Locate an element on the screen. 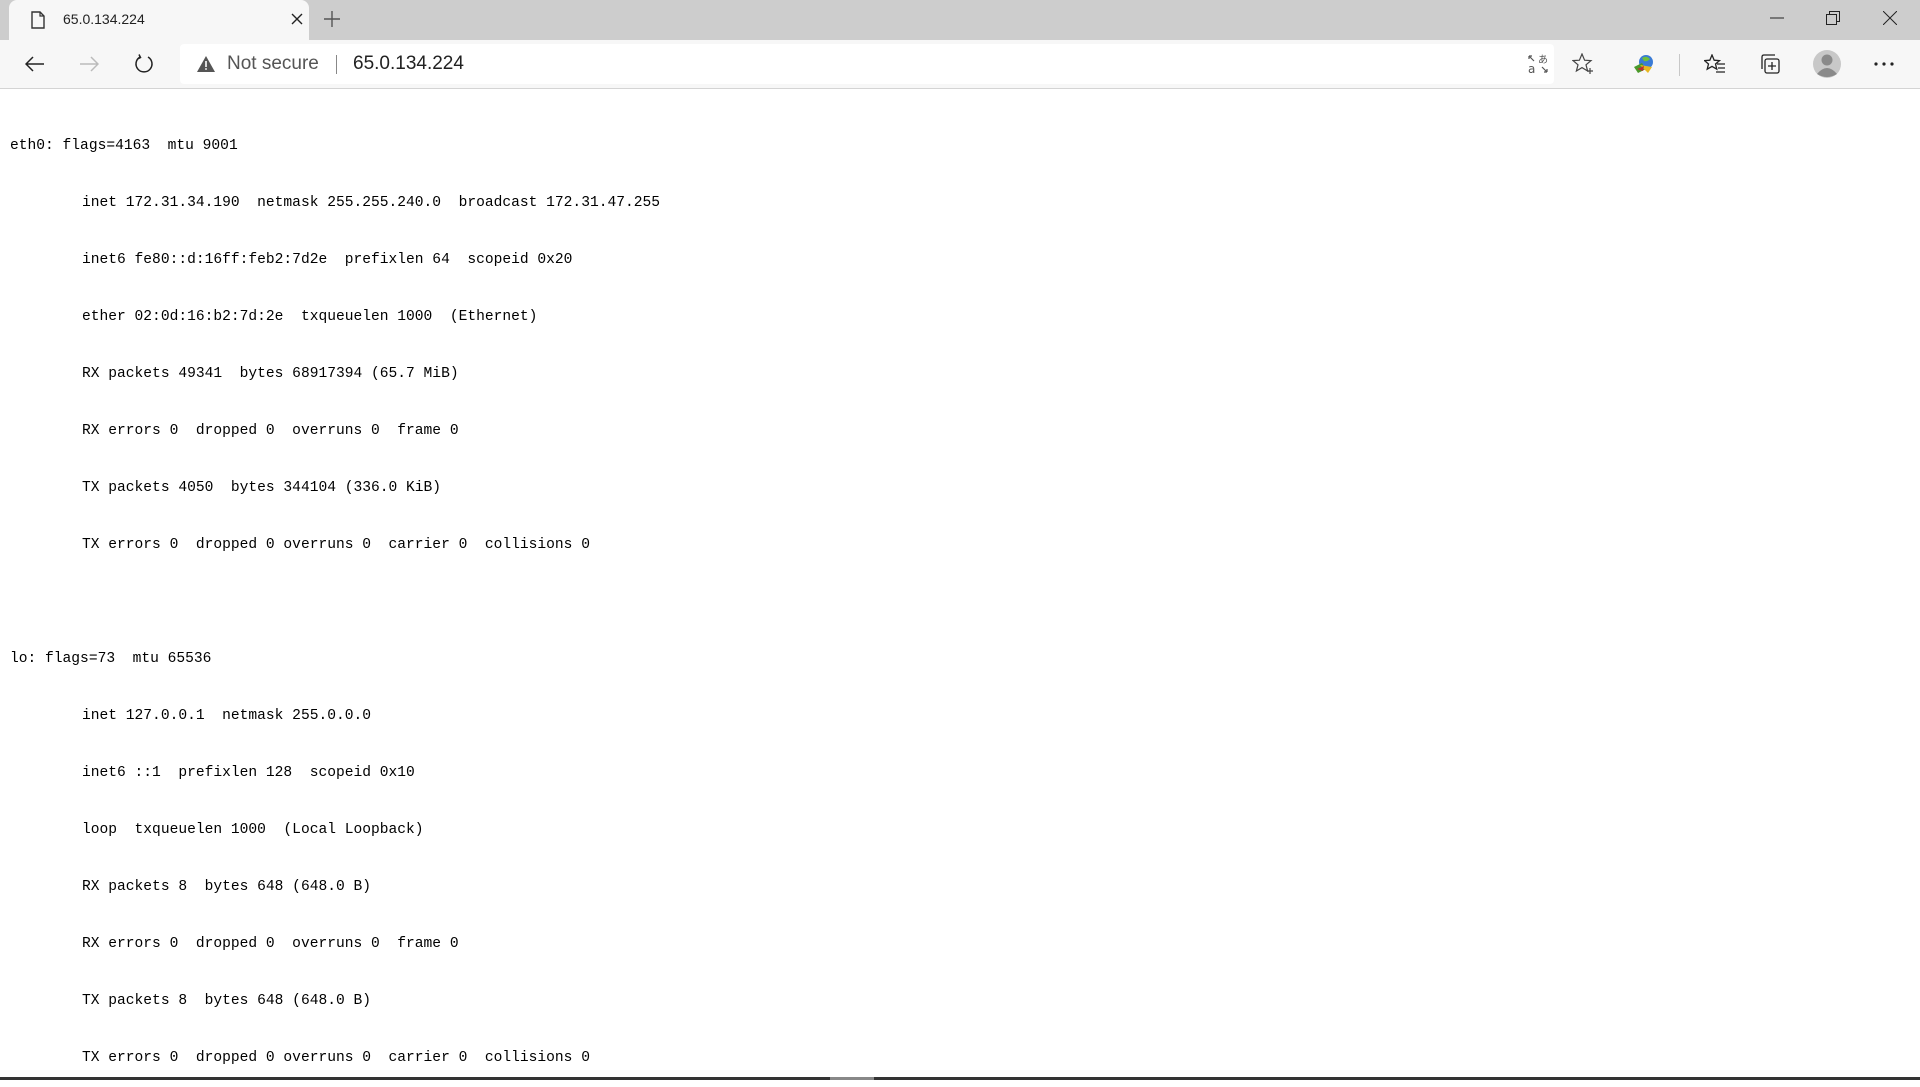  new-tab-button is located at coordinates (332, 20).